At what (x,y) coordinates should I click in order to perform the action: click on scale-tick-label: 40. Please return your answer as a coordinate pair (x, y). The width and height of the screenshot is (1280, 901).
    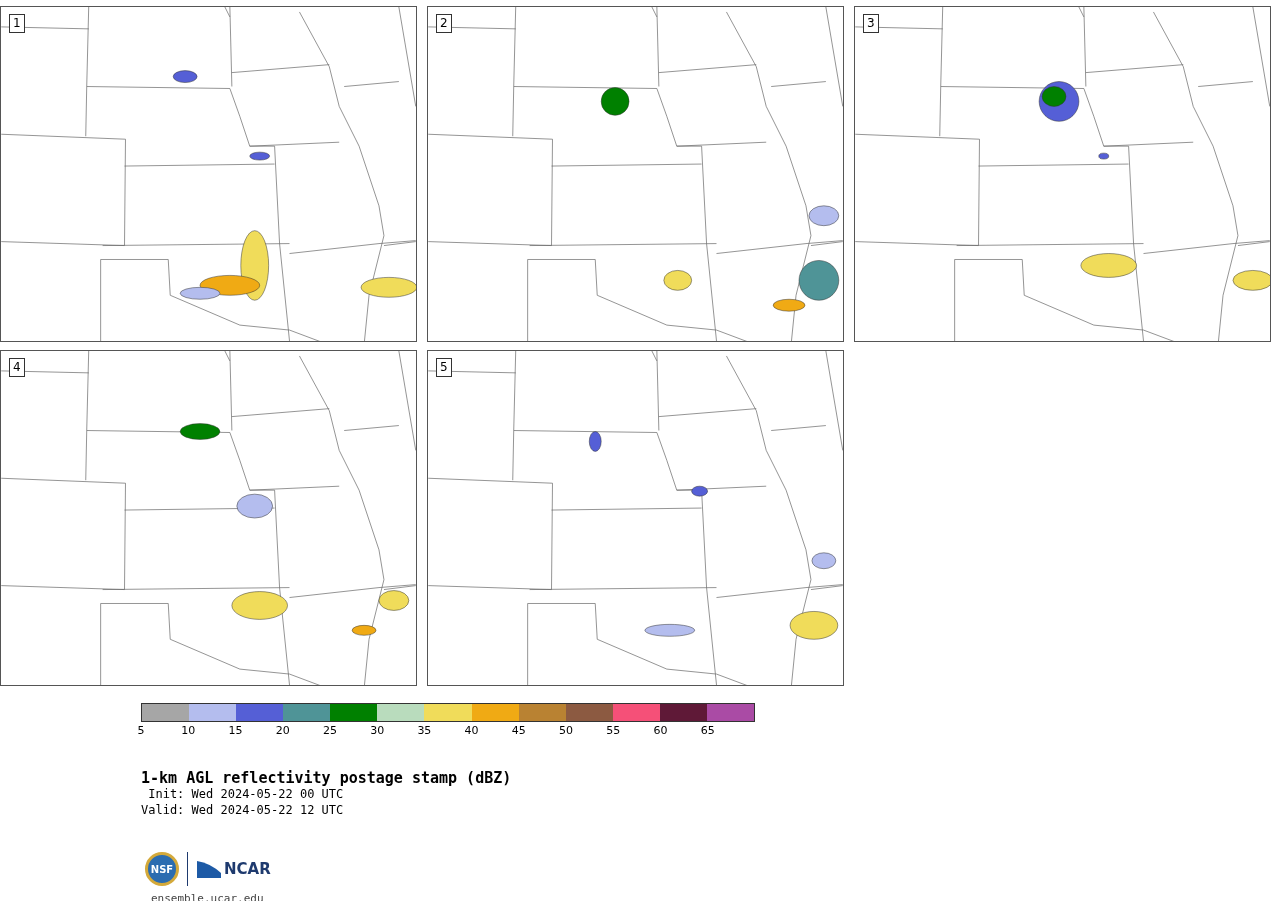
    Looking at the image, I should click on (471, 731).